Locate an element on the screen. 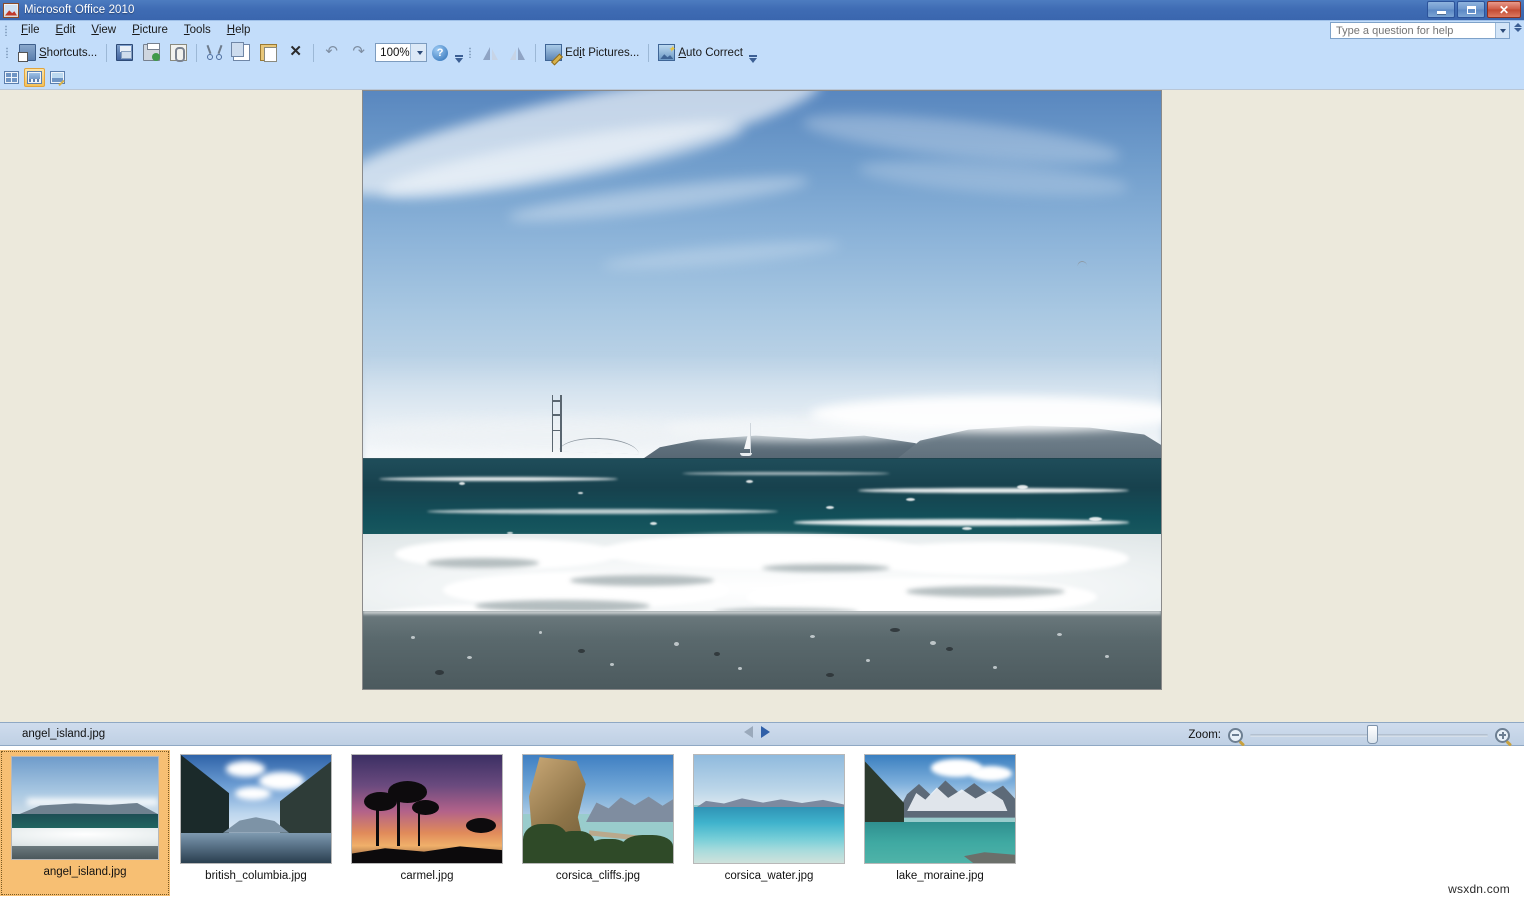 This screenshot has width=1524, height=900. save-button is located at coordinates (124, 53).